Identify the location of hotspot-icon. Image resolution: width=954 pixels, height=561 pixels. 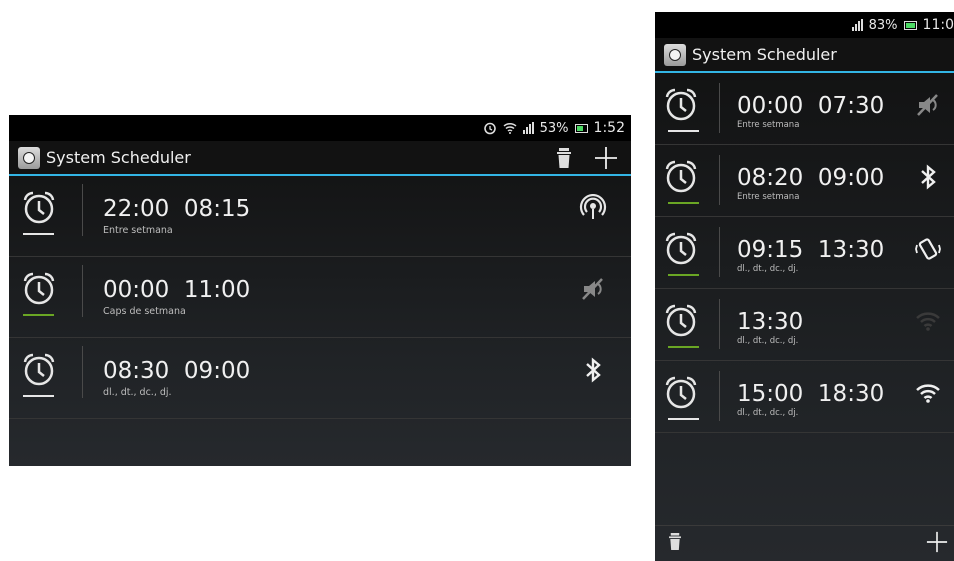
(593, 206).